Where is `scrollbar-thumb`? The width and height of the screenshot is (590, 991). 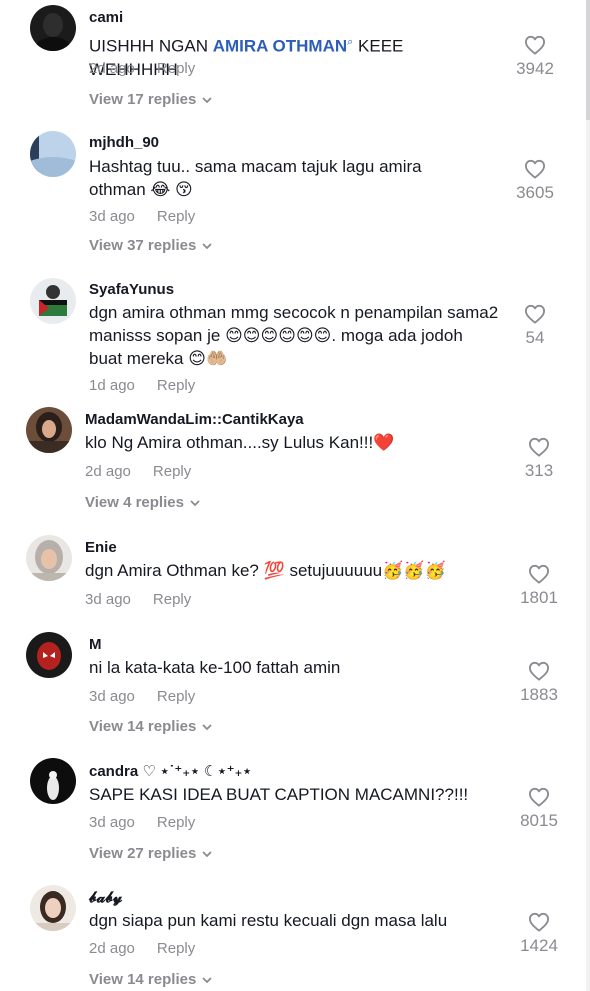 scrollbar-thumb is located at coordinates (588, 60).